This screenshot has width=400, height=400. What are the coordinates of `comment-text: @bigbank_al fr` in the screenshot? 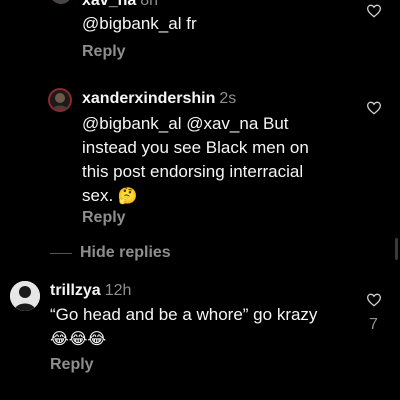 It's located at (139, 23).